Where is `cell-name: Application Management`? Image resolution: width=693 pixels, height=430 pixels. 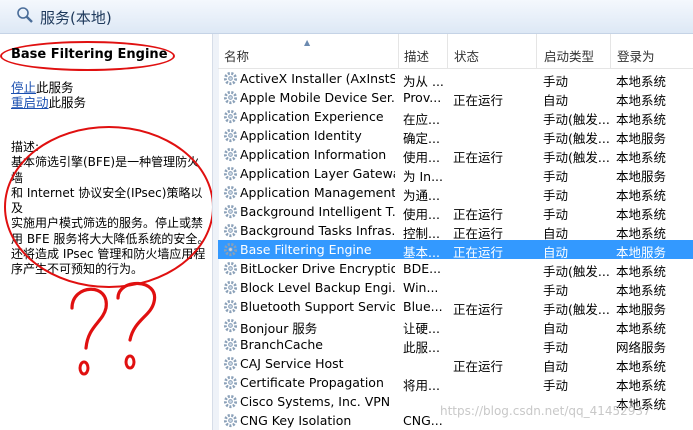 cell-name: Application Management is located at coordinates (317, 192).